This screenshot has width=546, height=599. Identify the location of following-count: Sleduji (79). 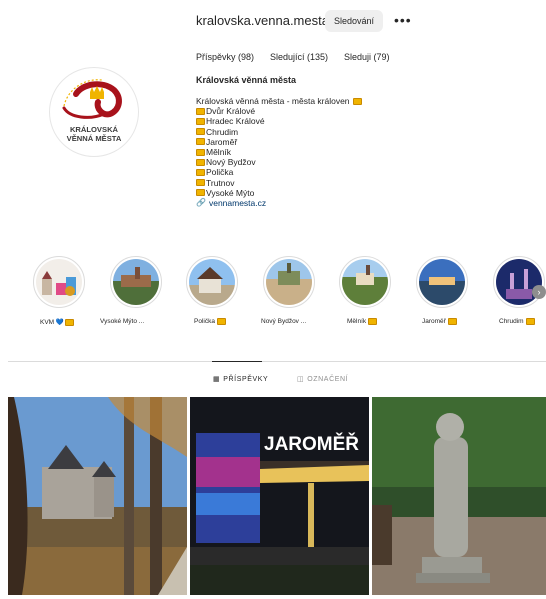
(367, 57).